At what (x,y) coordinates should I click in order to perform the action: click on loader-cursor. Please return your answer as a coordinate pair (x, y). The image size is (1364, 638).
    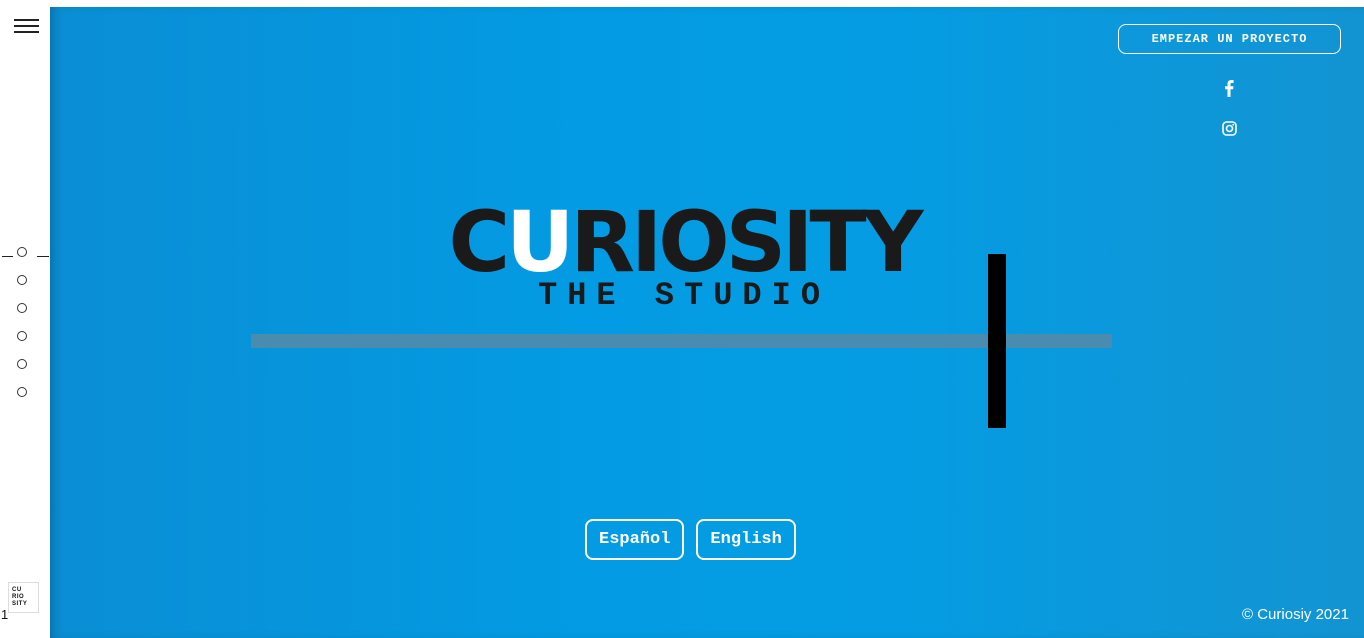
    Looking at the image, I should click on (997, 341).